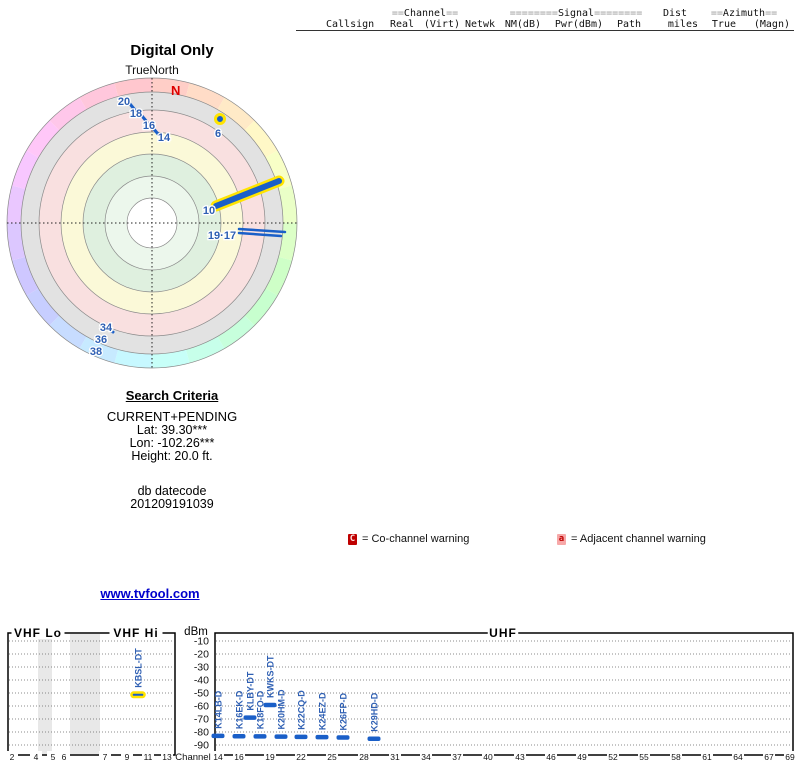 The width and height of the screenshot is (800, 768). Describe the element at coordinates (644, 757) in the screenshot. I see `channel-tick-label: 55` at that location.